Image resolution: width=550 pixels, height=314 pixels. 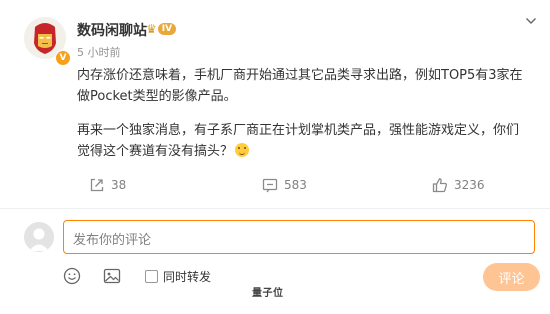 What do you see at coordinates (268, 293) in the screenshot?
I see `watermark: 量子位` at bounding box center [268, 293].